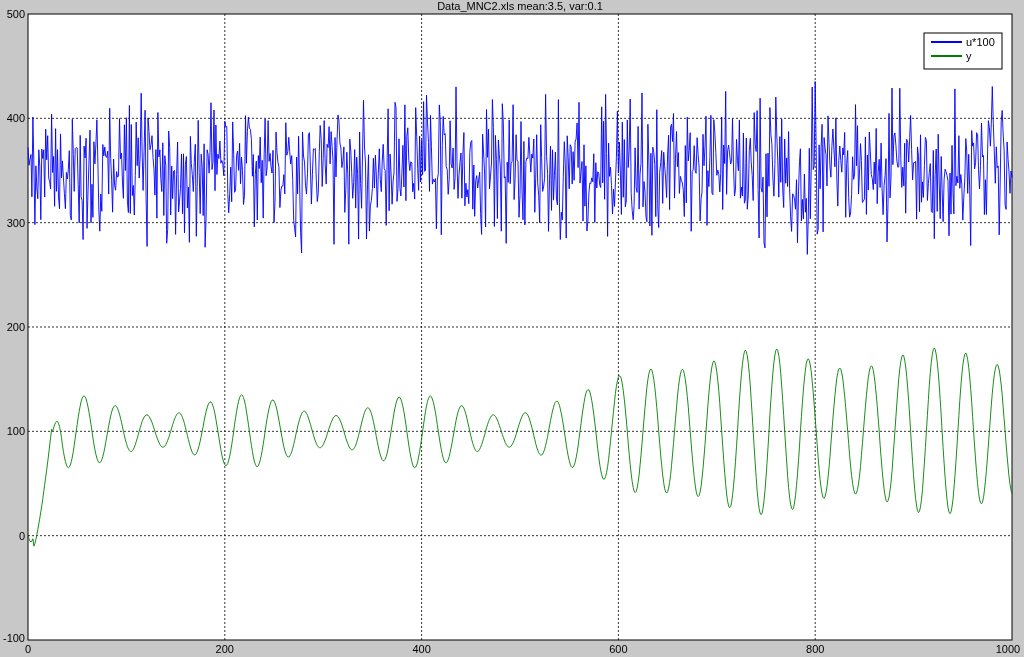 Image resolution: width=1024 pixels, height=657 pixels. What do you see at coordinates (1008, 649) in the screenshot?
I see `tick-label: 1000` at bounding box center [1008, 649].